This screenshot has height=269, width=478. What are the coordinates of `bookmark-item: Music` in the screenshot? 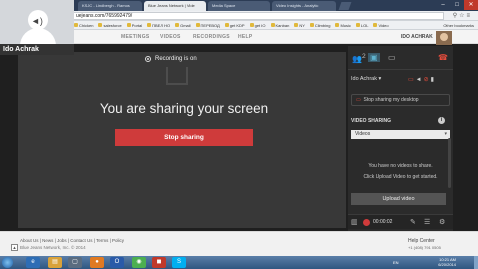 It's located at (343, 25).